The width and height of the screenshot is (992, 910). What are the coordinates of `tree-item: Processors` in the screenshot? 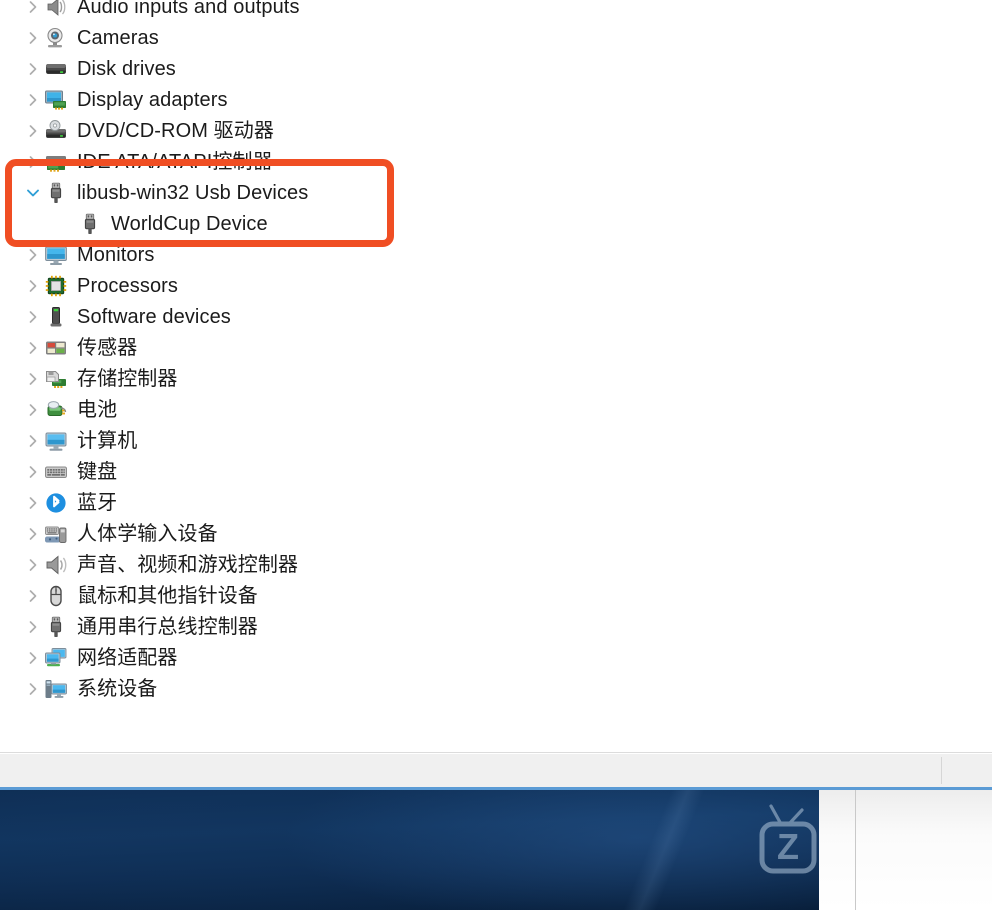 It's located at (496, 285).